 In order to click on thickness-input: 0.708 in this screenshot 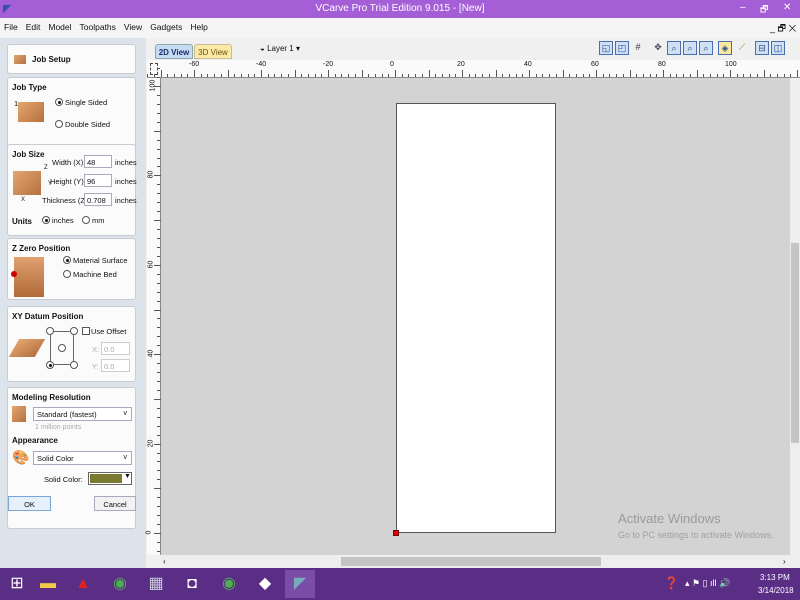, I will do `click(98, 199)`.